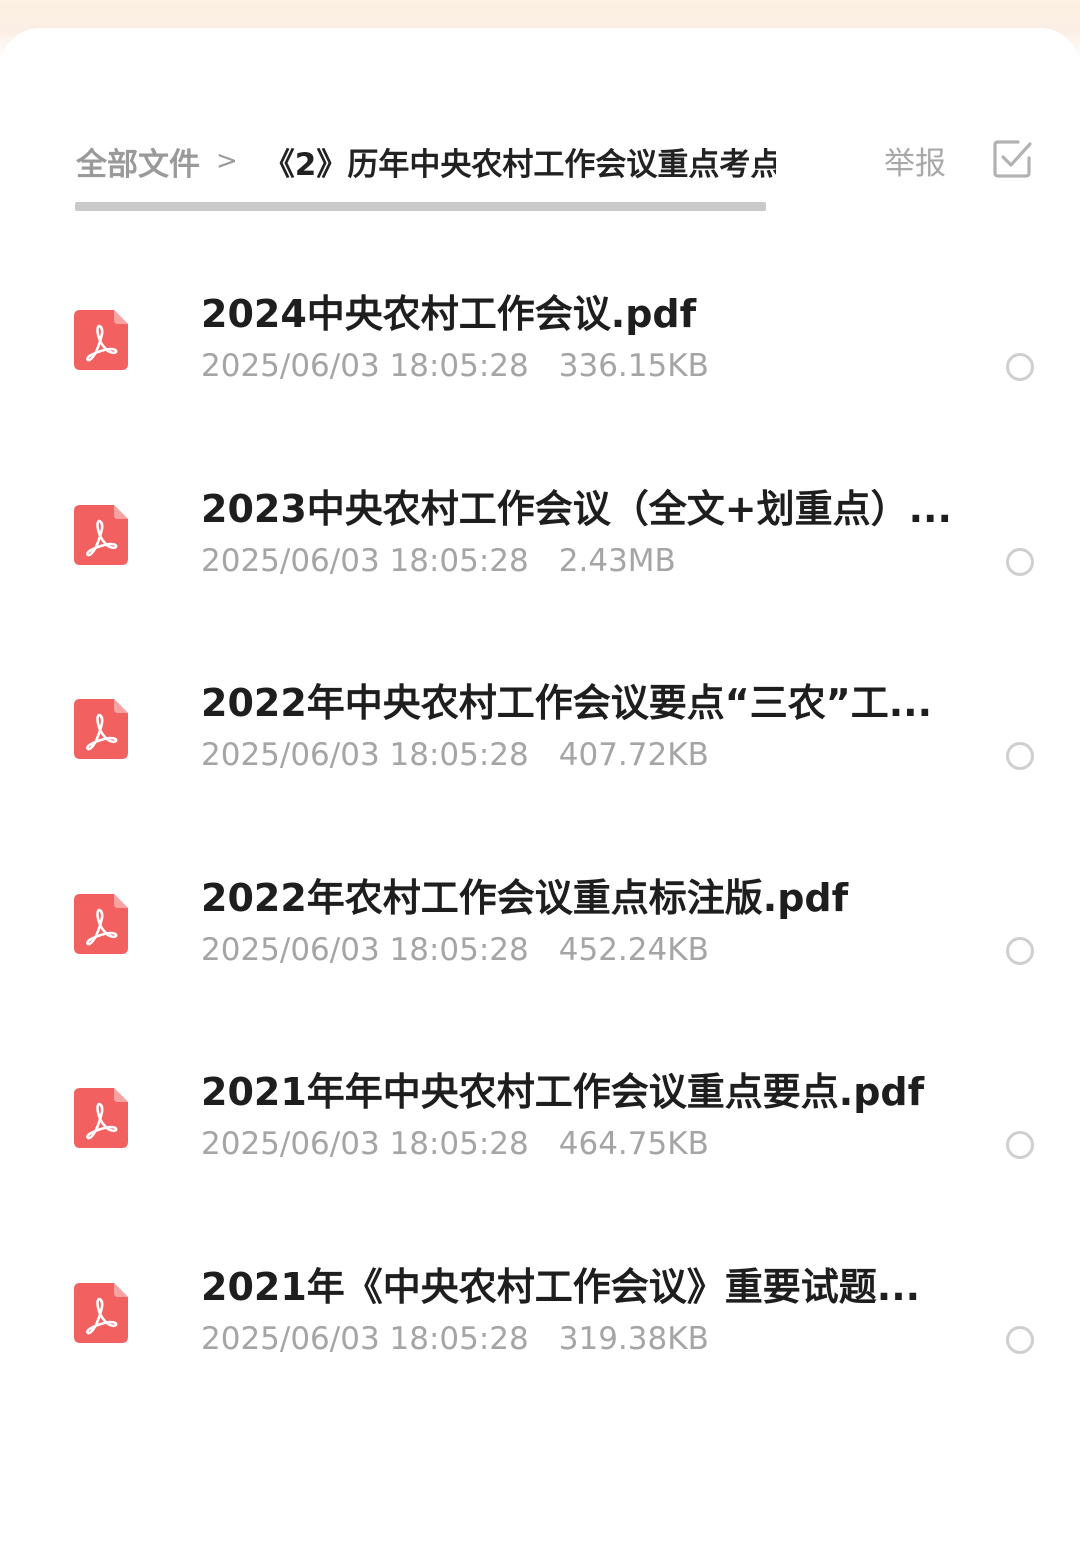 This screenshot has height=1541, width=1080. I want to click on file-size: 336.15KB, so click(633, 366).